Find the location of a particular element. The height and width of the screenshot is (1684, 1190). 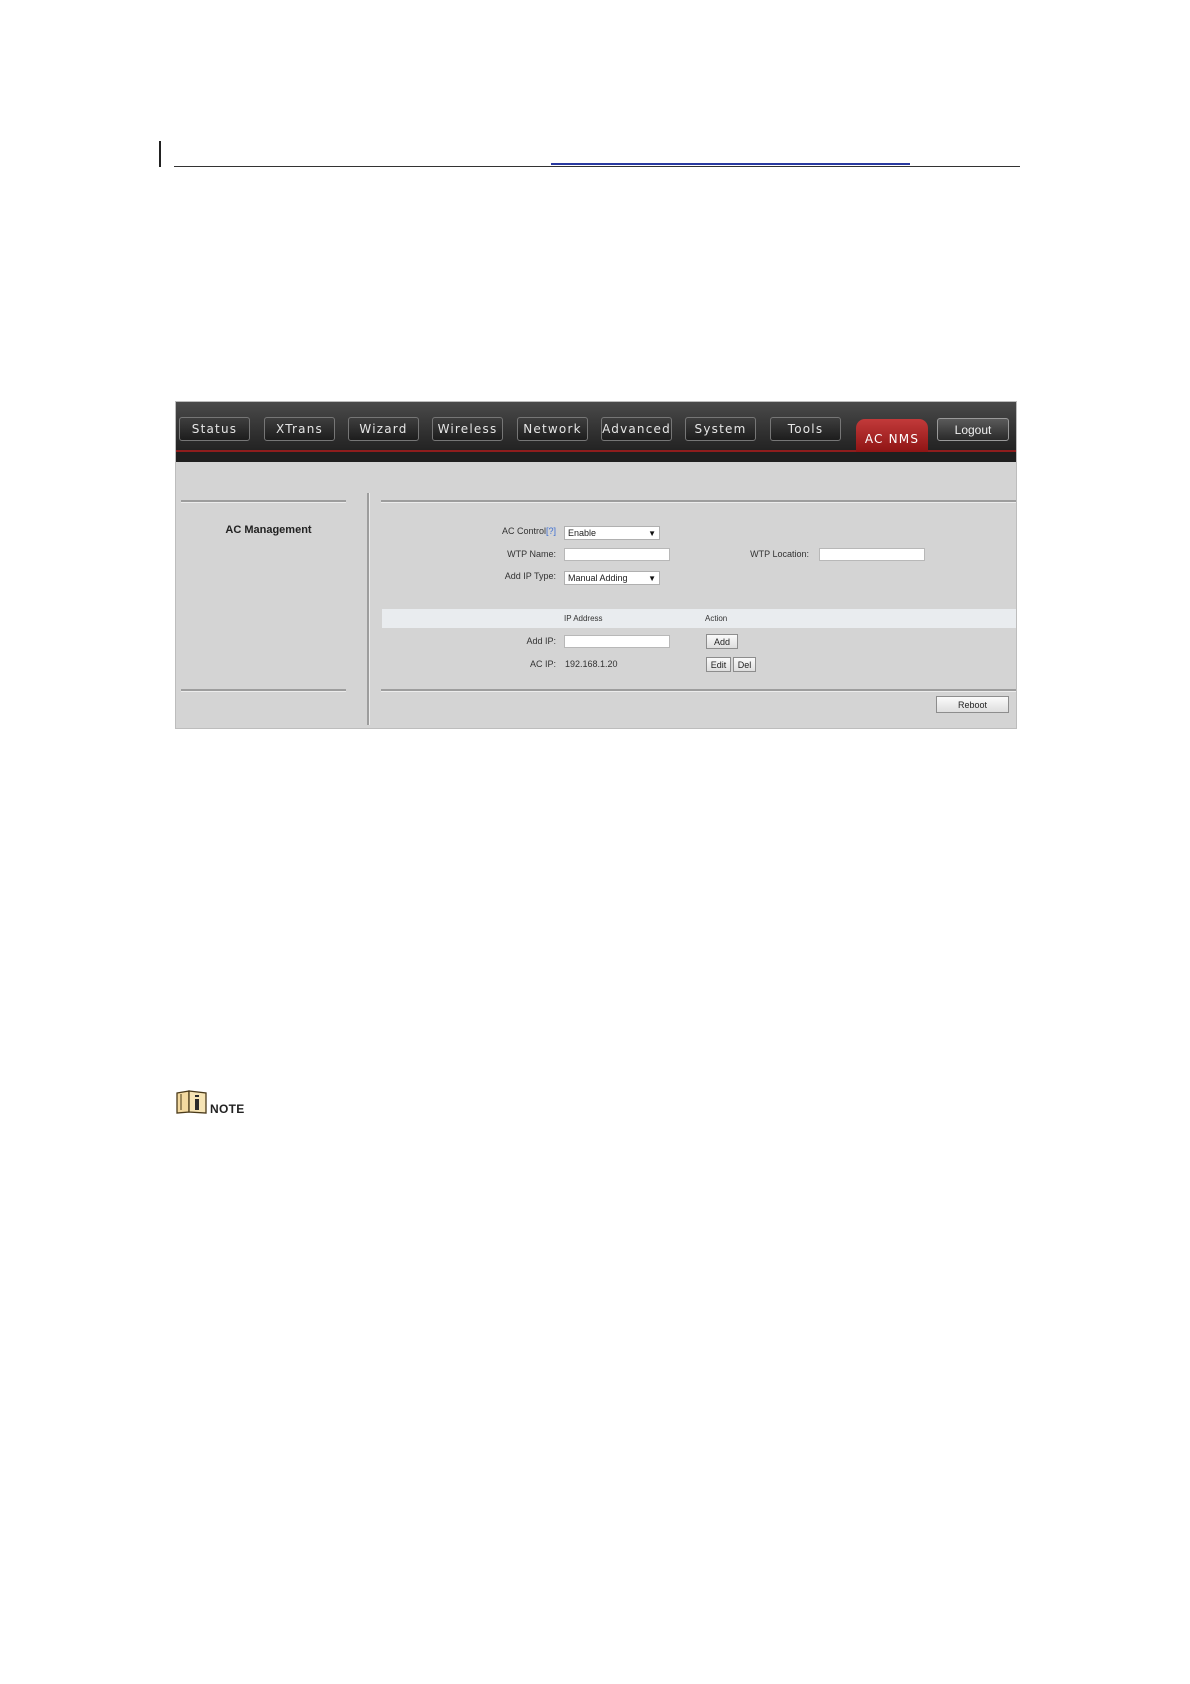

add-ip-type-label: Add IP Type: is located at coordinates (530, 576).